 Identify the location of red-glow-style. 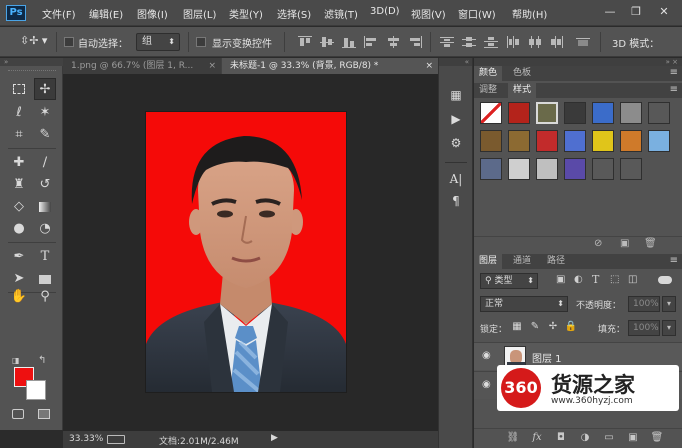
(519, 113).